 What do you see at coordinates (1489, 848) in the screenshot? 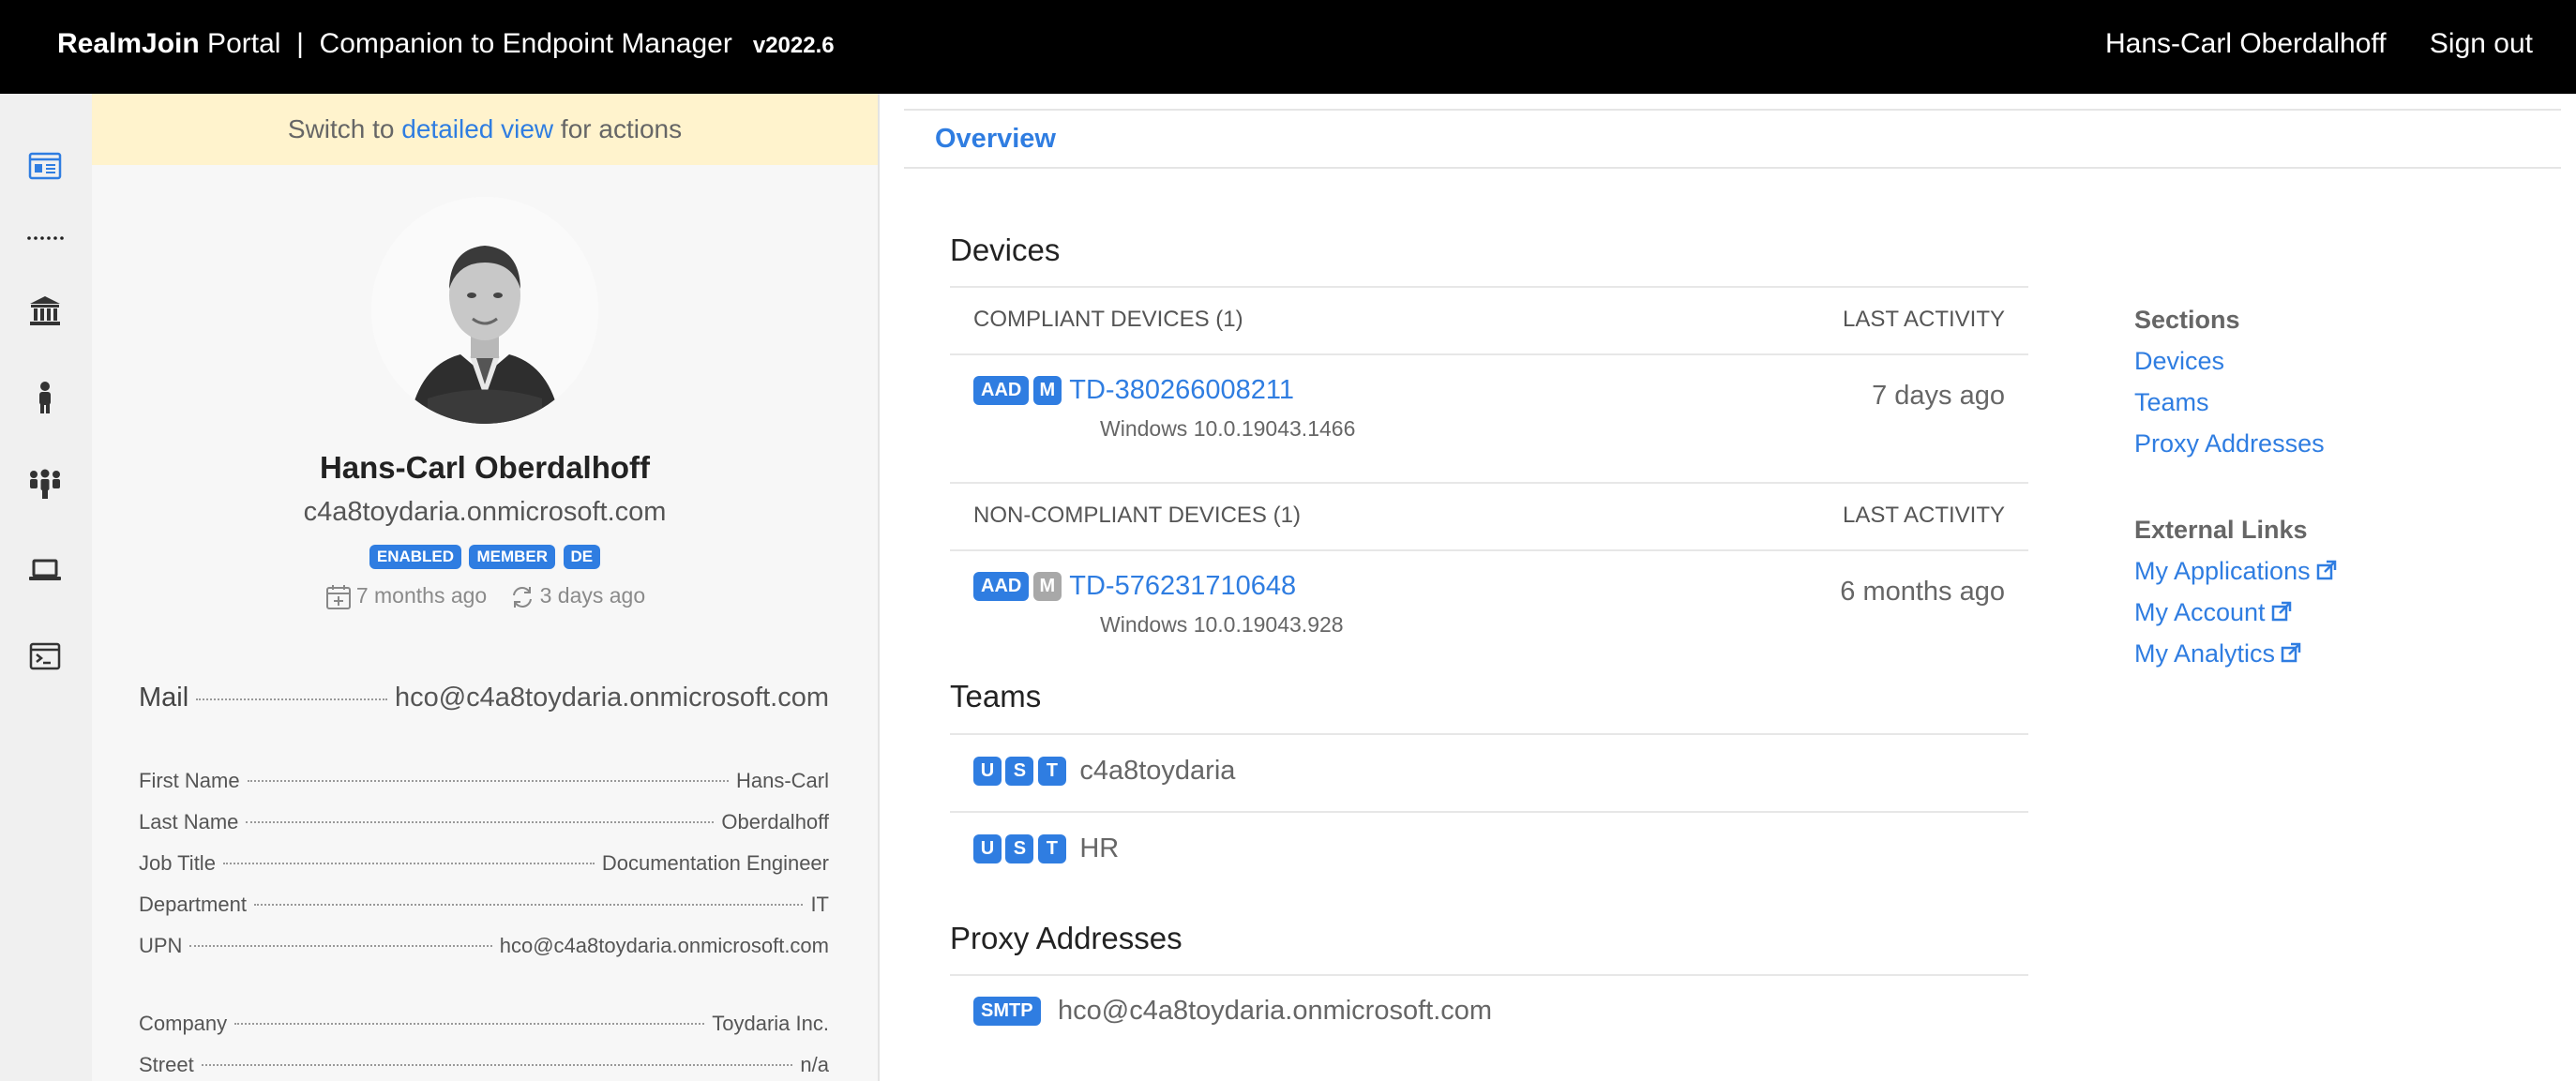
I see `team-row: U S T HR` at bounding box center [1489, 848].